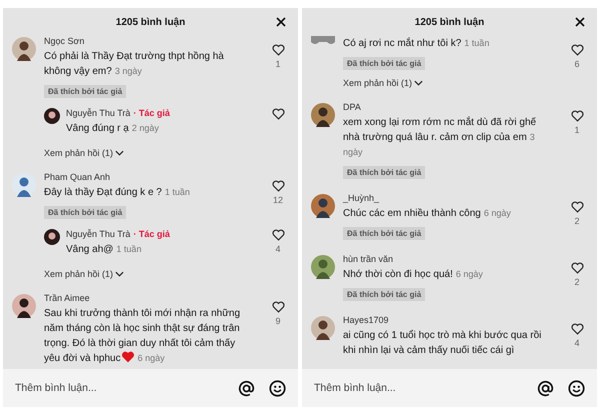  What do you see at coordinates (129, 249) in the screenshot?
I see `reply-time: 1 tuần` at bounding box center [129, 249].